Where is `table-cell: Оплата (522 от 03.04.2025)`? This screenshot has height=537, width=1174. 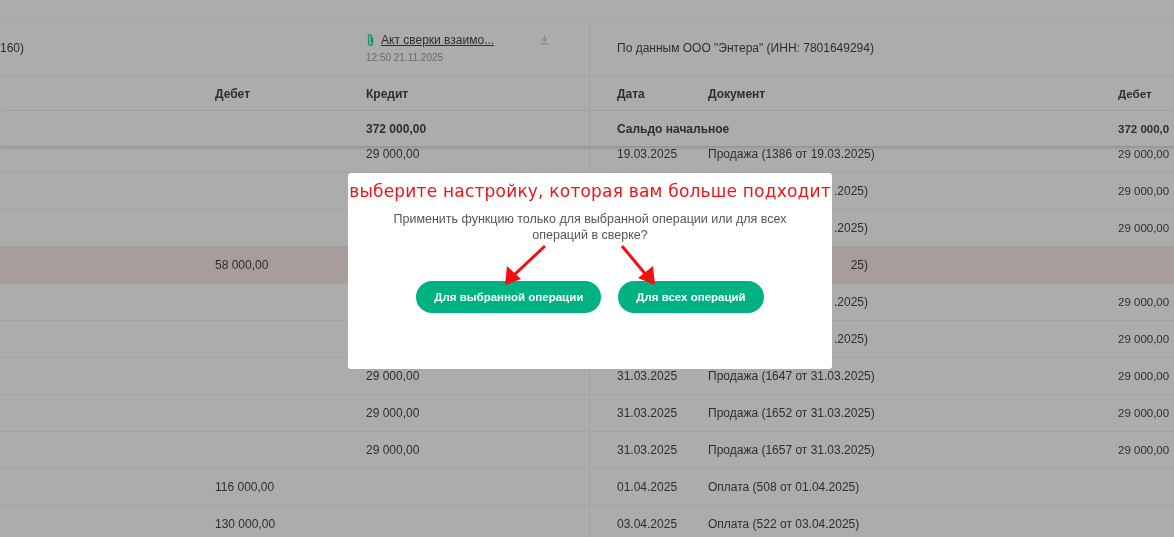
table-cell: Оплата (522 от 03.04.2025) is located at coordinates (784, 524).